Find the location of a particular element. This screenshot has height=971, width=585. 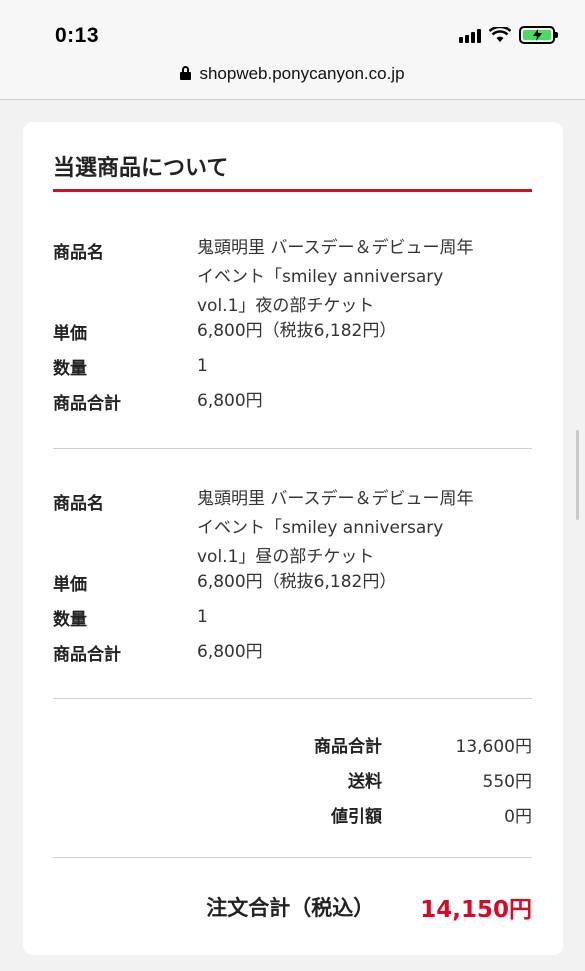

url-display: shopweb.ponycanyon.co.jp is located at coordinates (292, 74).